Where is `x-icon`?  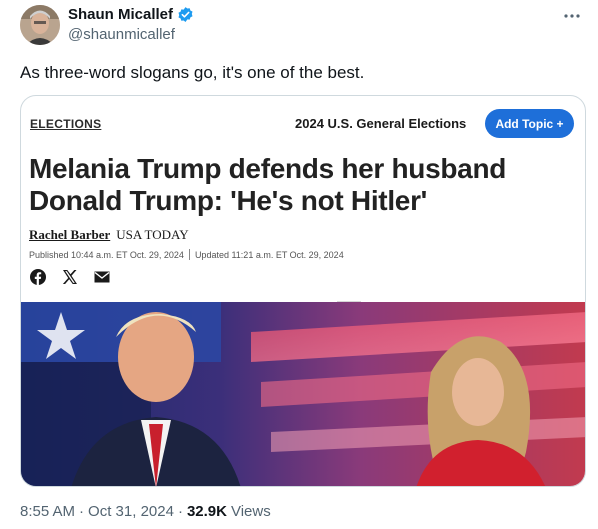
x-icon is located at coordinates (70, 277).